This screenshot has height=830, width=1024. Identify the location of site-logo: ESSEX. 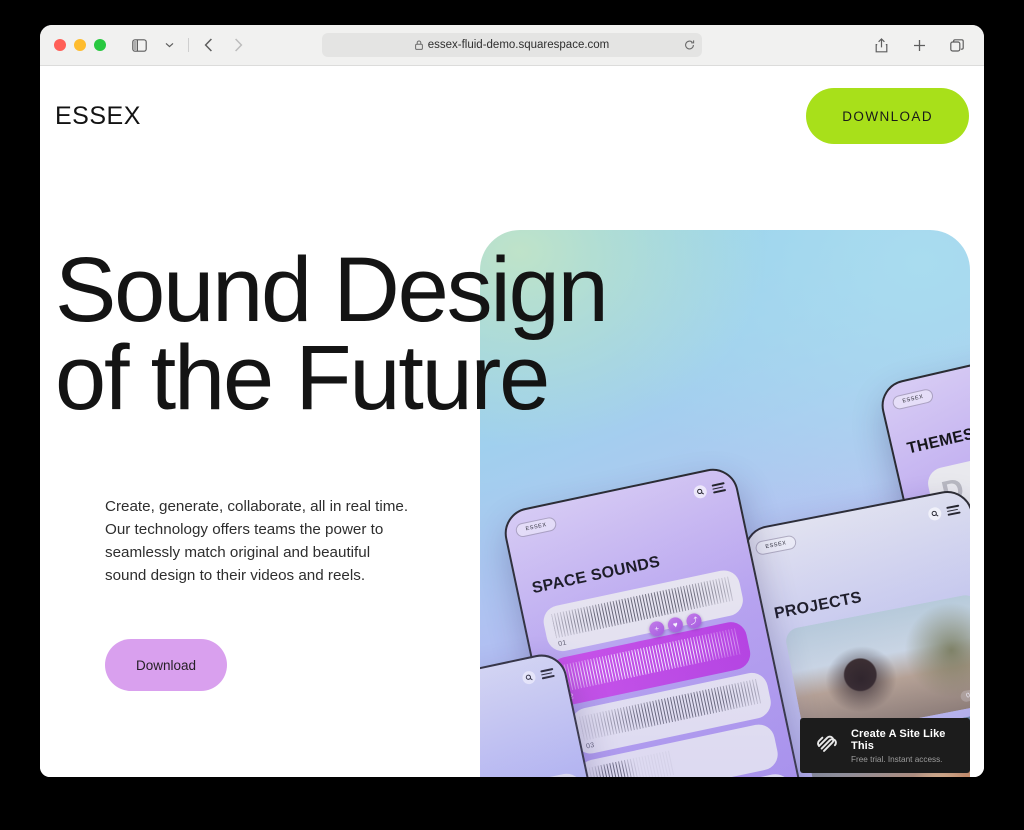
(98, 116).